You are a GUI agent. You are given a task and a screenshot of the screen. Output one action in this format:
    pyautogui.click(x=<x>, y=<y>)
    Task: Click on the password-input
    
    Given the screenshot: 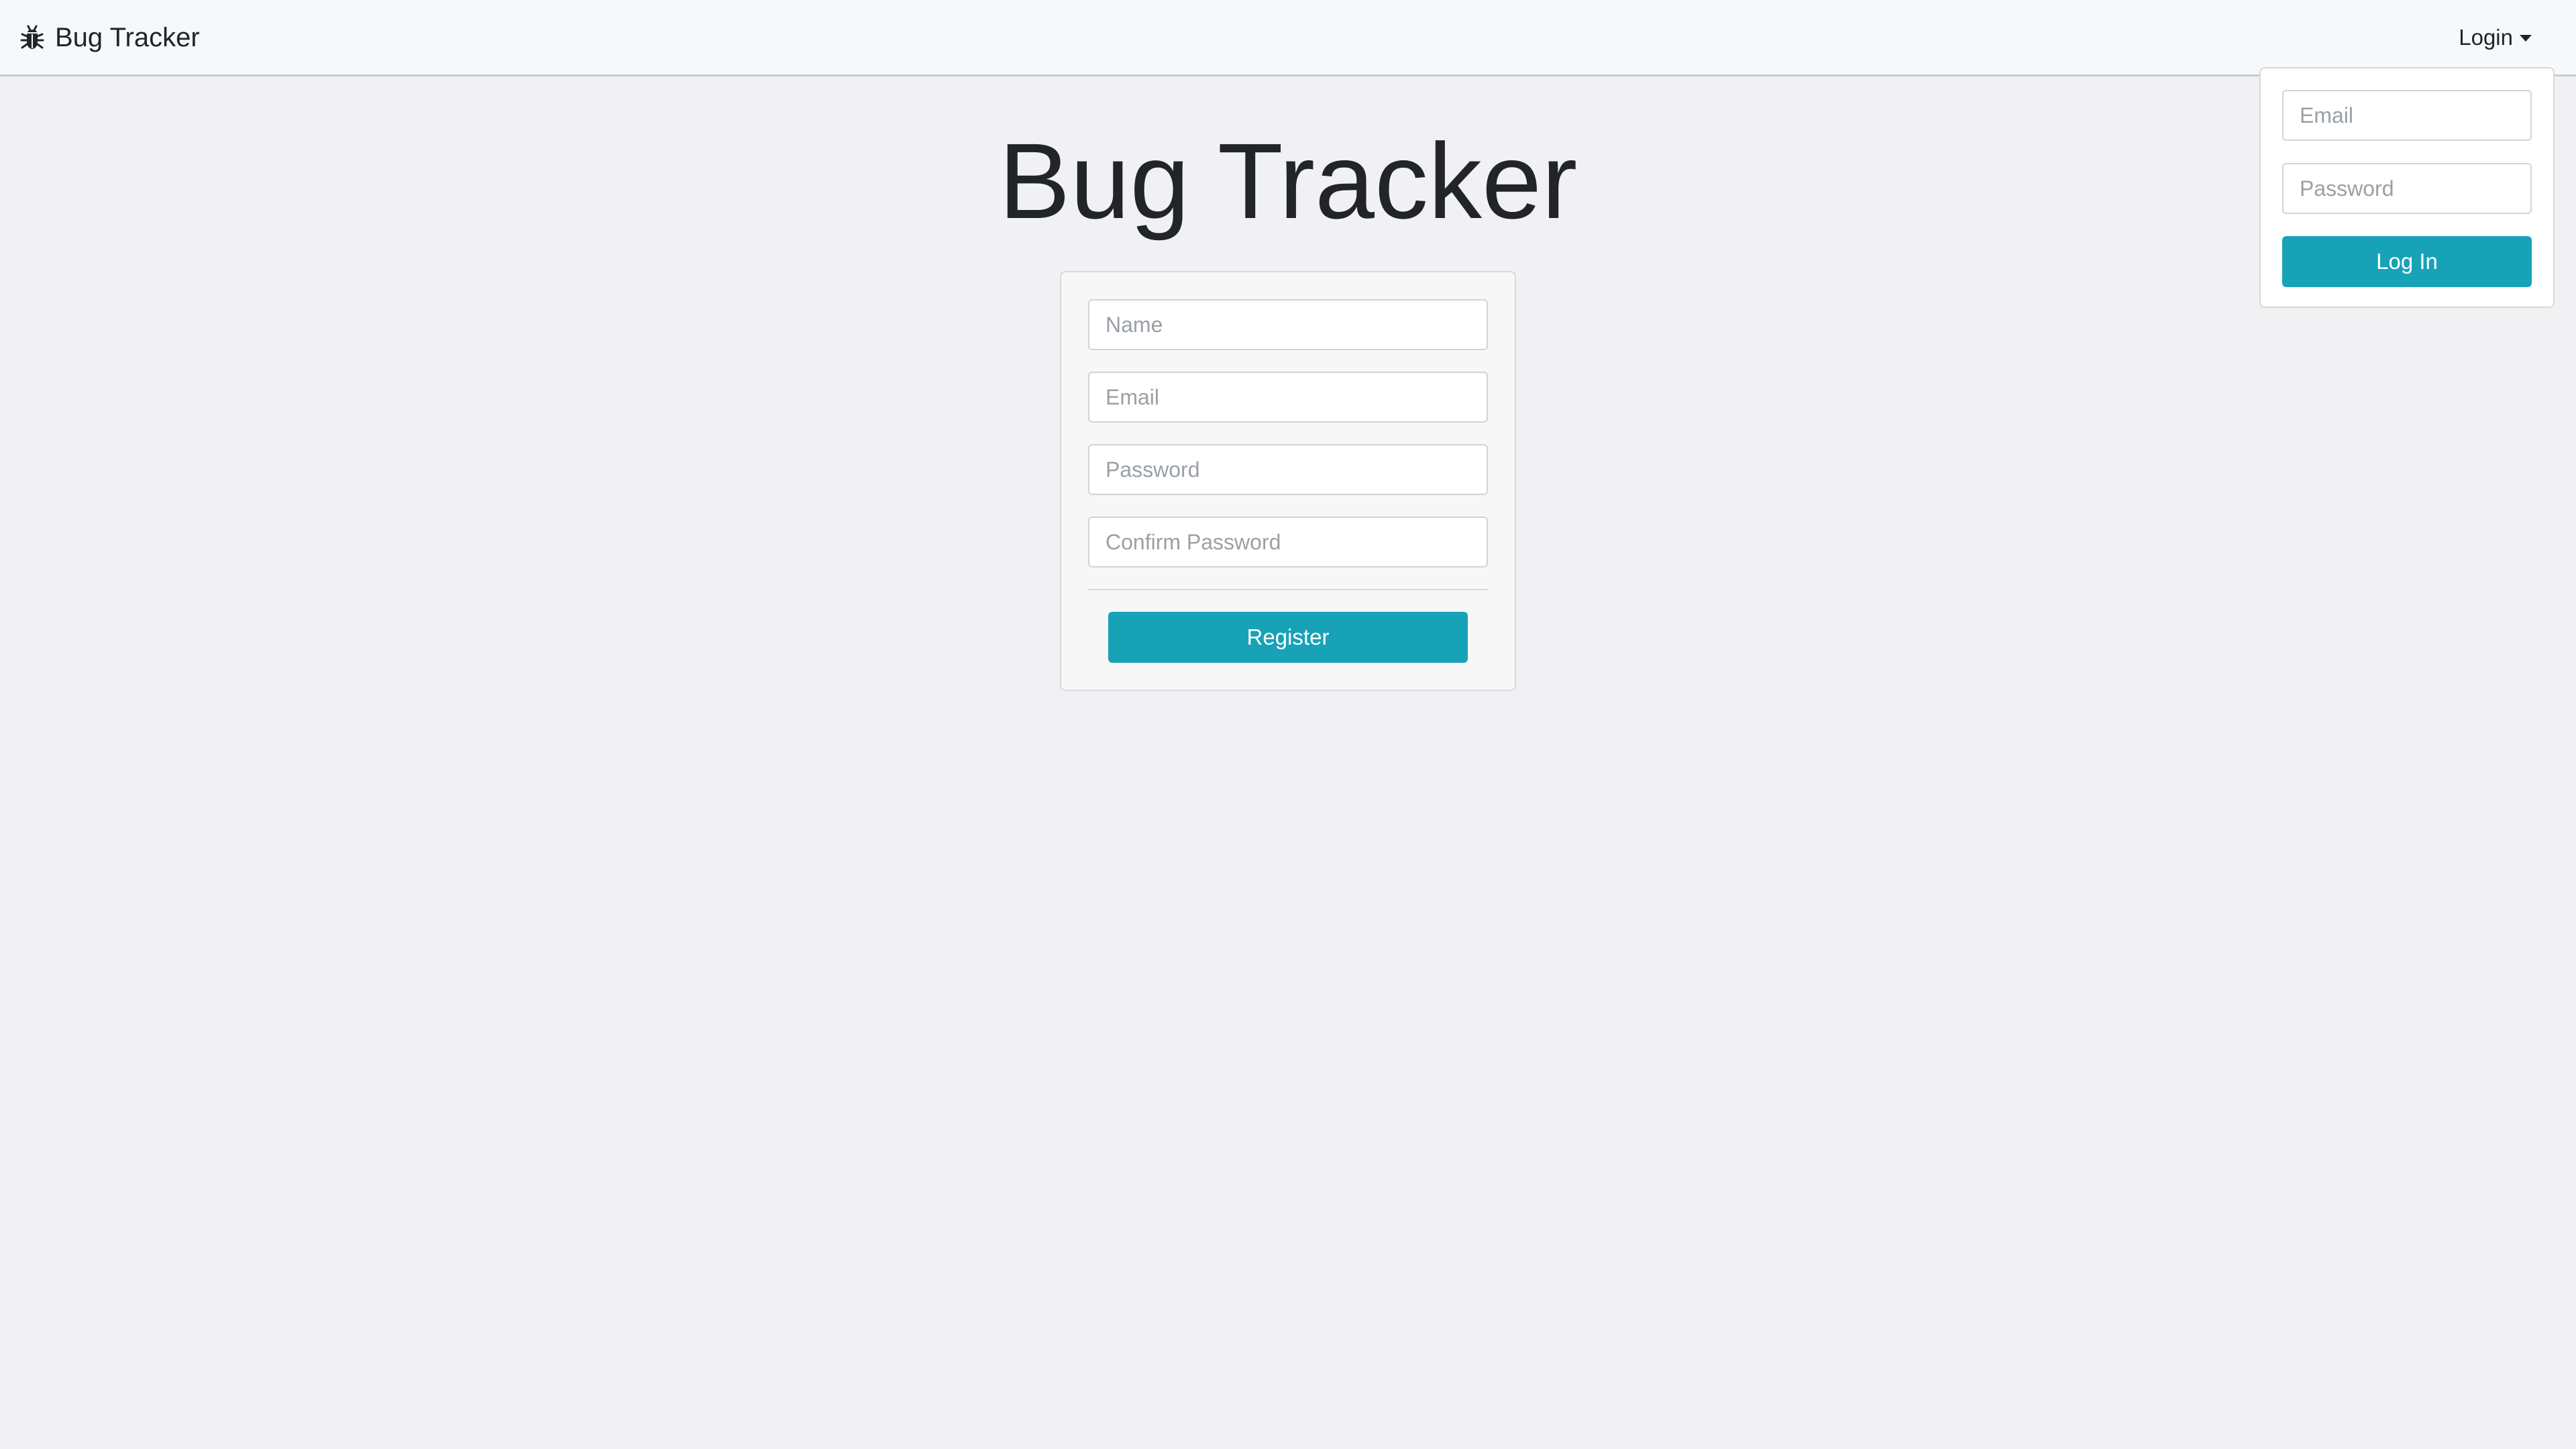 What is the action you would take?
    pyautogui.click(x=1288, y=469)
    